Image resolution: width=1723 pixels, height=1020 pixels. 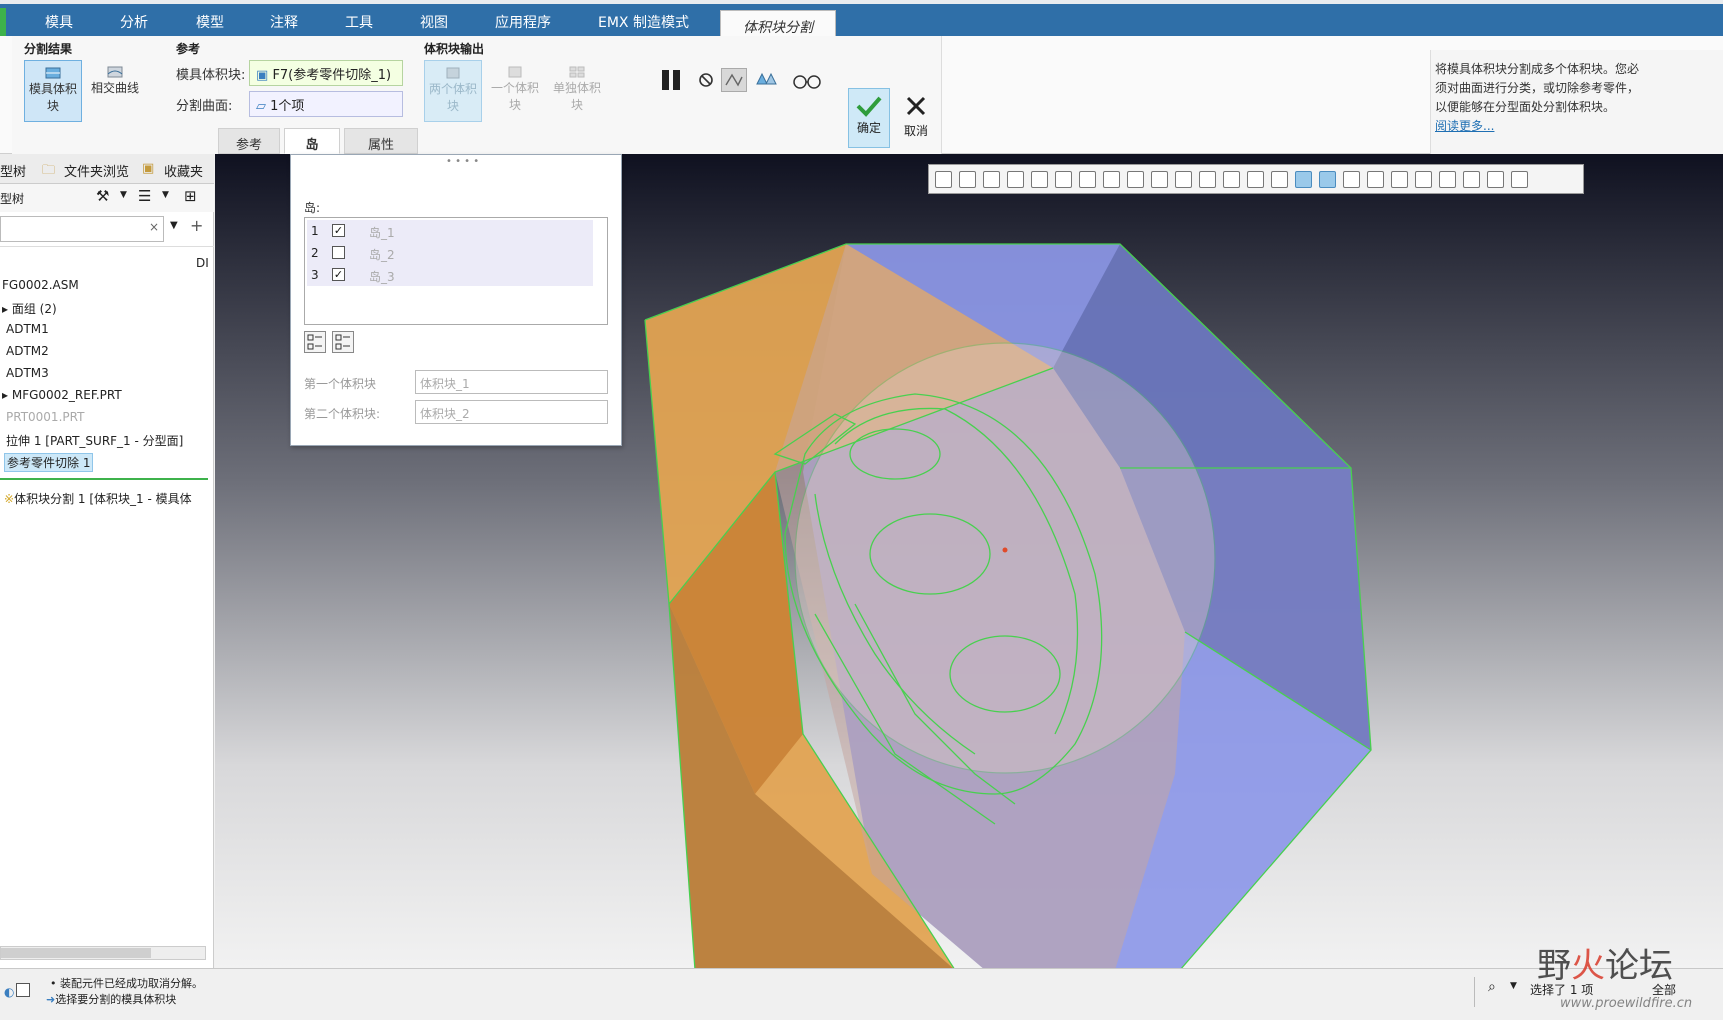 I want to click on spin-center-icon, so click(x=1231, y=179).